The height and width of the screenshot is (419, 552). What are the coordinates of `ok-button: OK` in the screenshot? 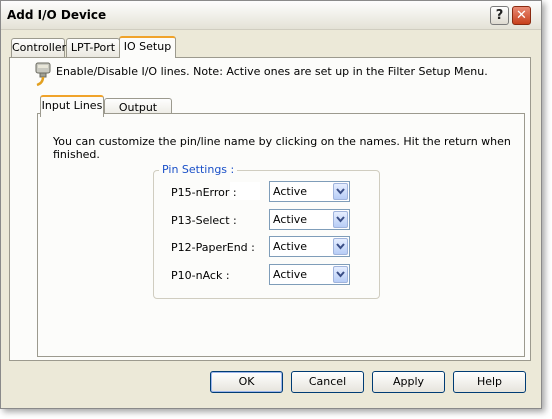 It's located at (246, 382).